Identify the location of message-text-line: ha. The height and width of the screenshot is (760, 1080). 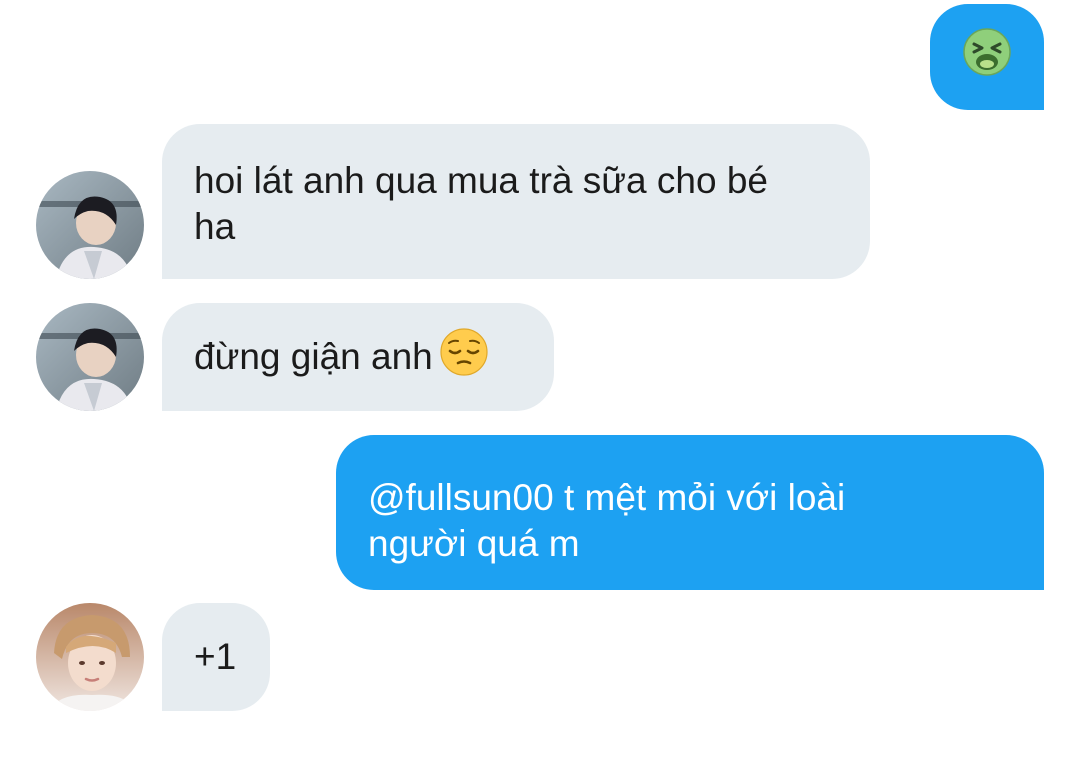
(215, 226).